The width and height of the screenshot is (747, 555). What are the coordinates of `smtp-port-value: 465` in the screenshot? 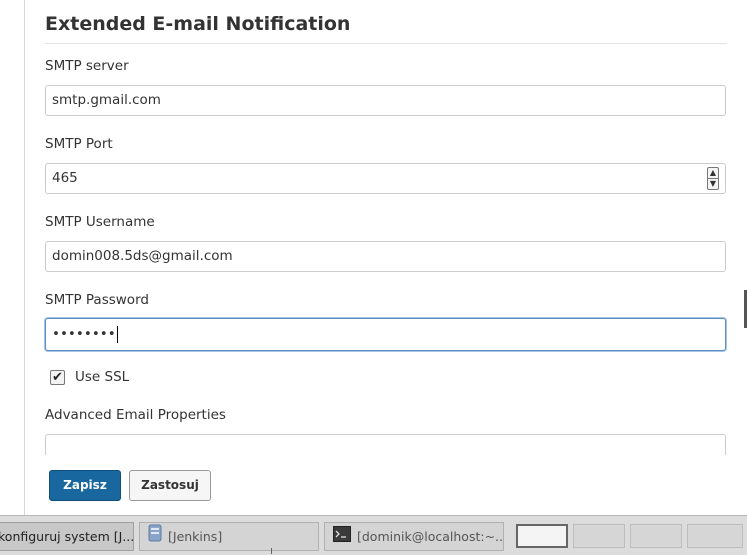 It's located at (65, 178).